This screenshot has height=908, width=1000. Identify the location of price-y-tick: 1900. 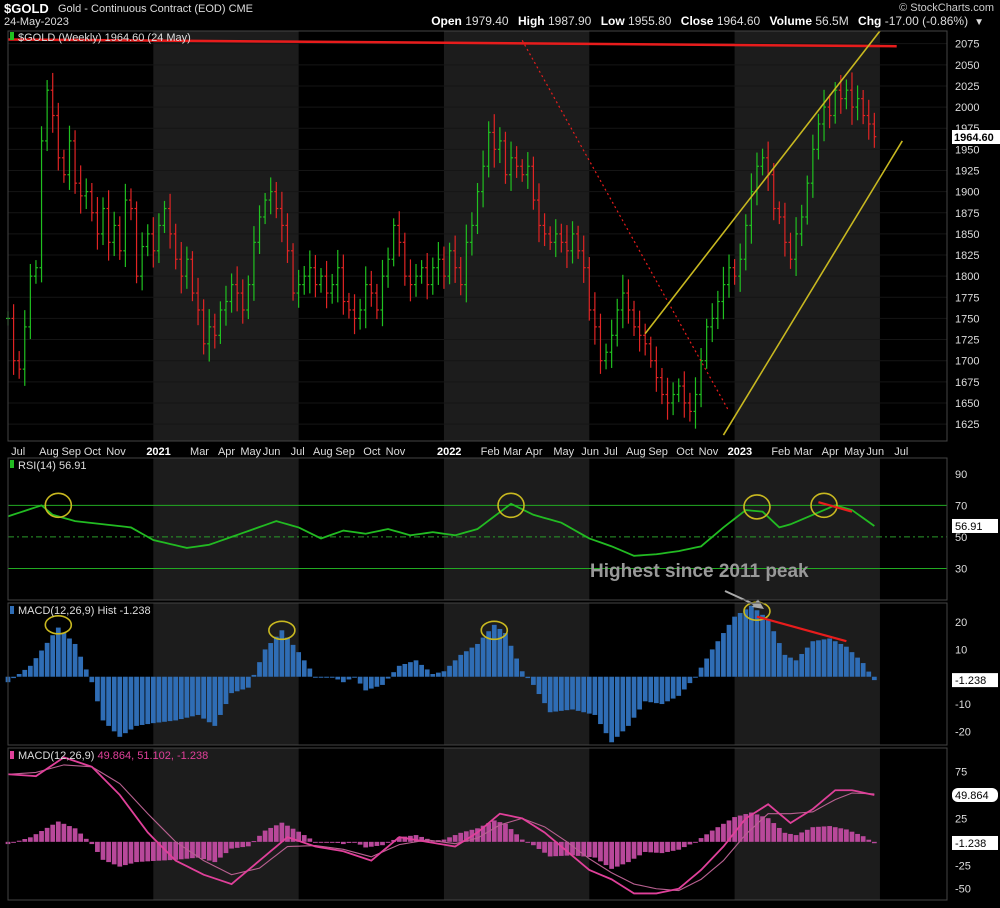
(967, 193).